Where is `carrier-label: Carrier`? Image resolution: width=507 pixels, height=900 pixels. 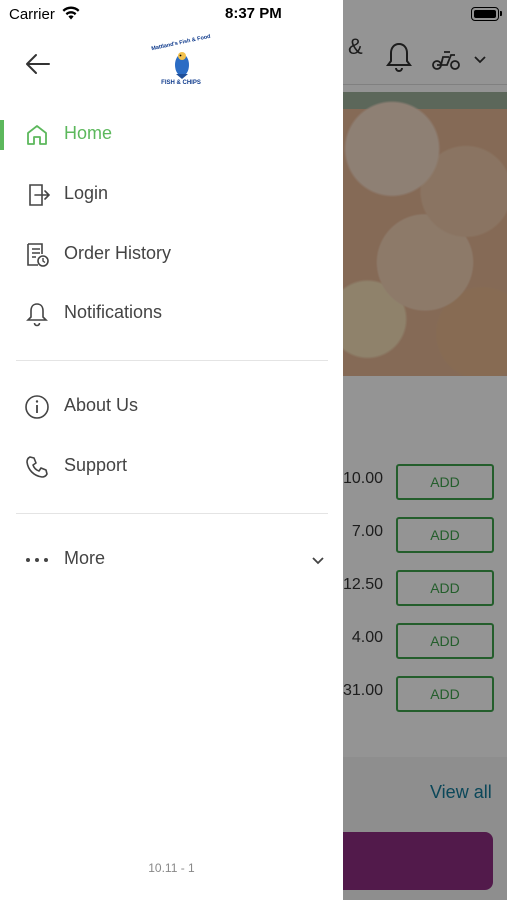
carrier-label: Carrier is located at coordinates (32, 14).